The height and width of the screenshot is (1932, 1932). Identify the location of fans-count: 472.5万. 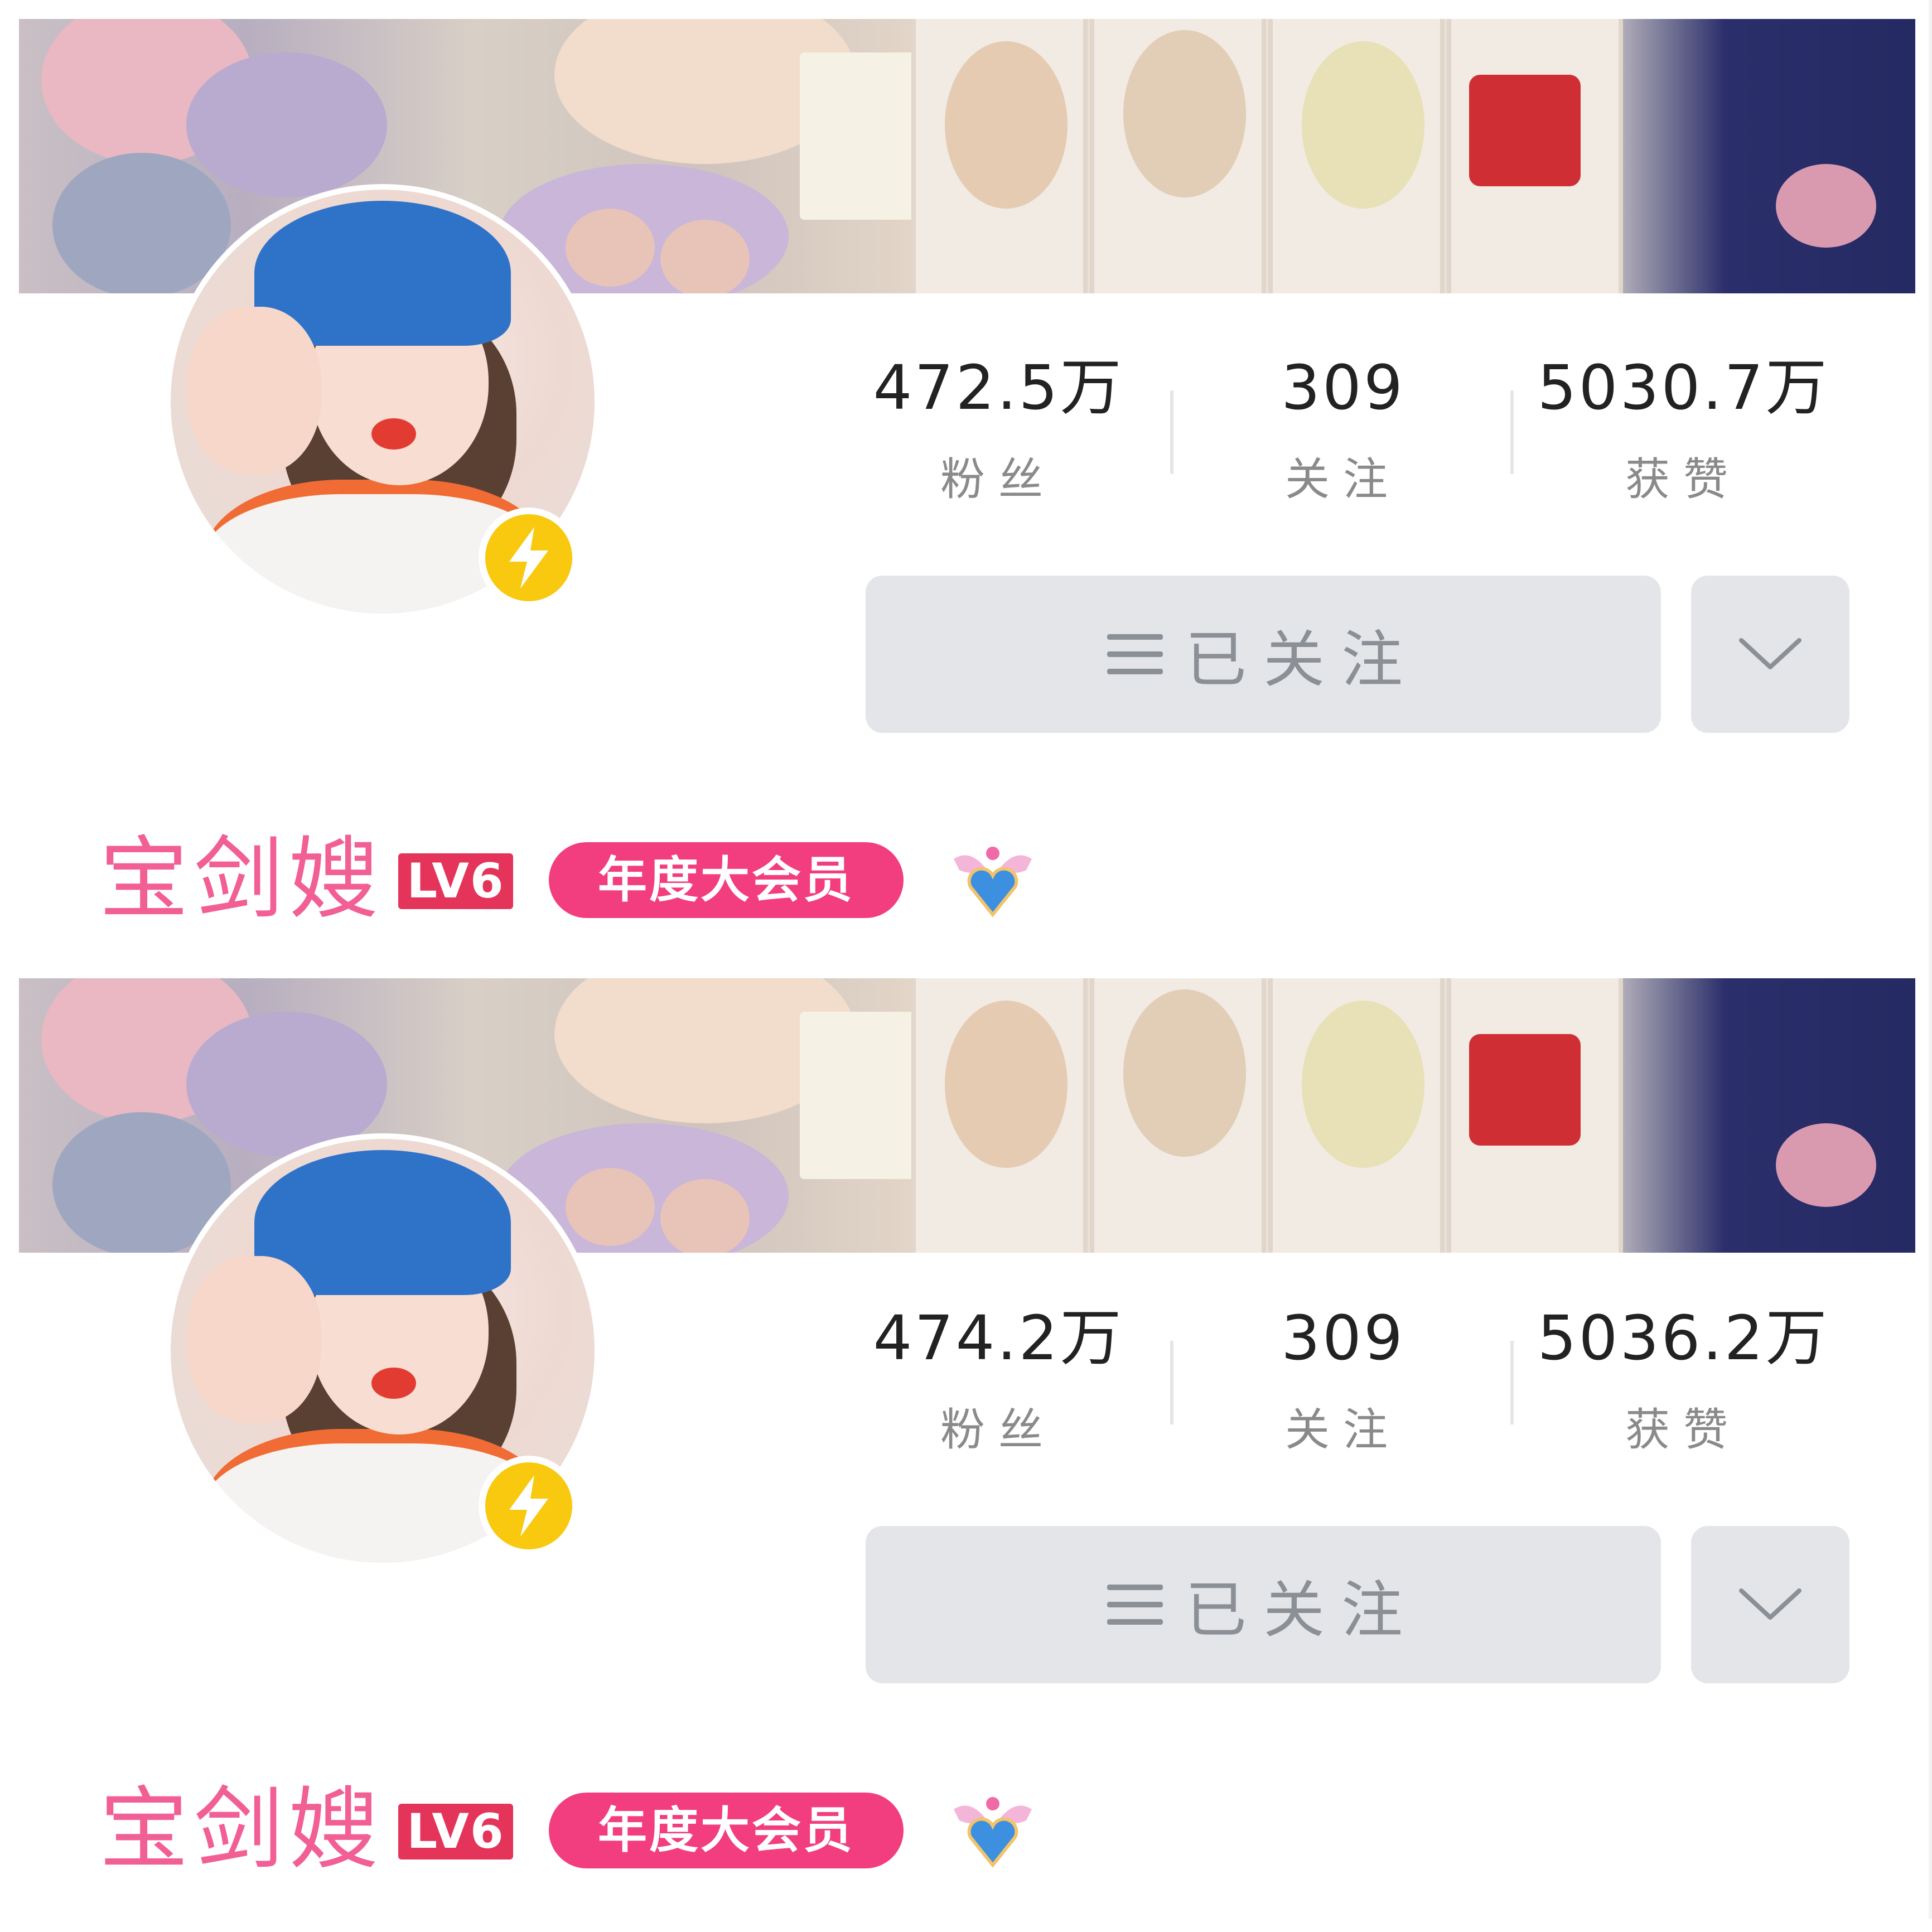
(998, 387).